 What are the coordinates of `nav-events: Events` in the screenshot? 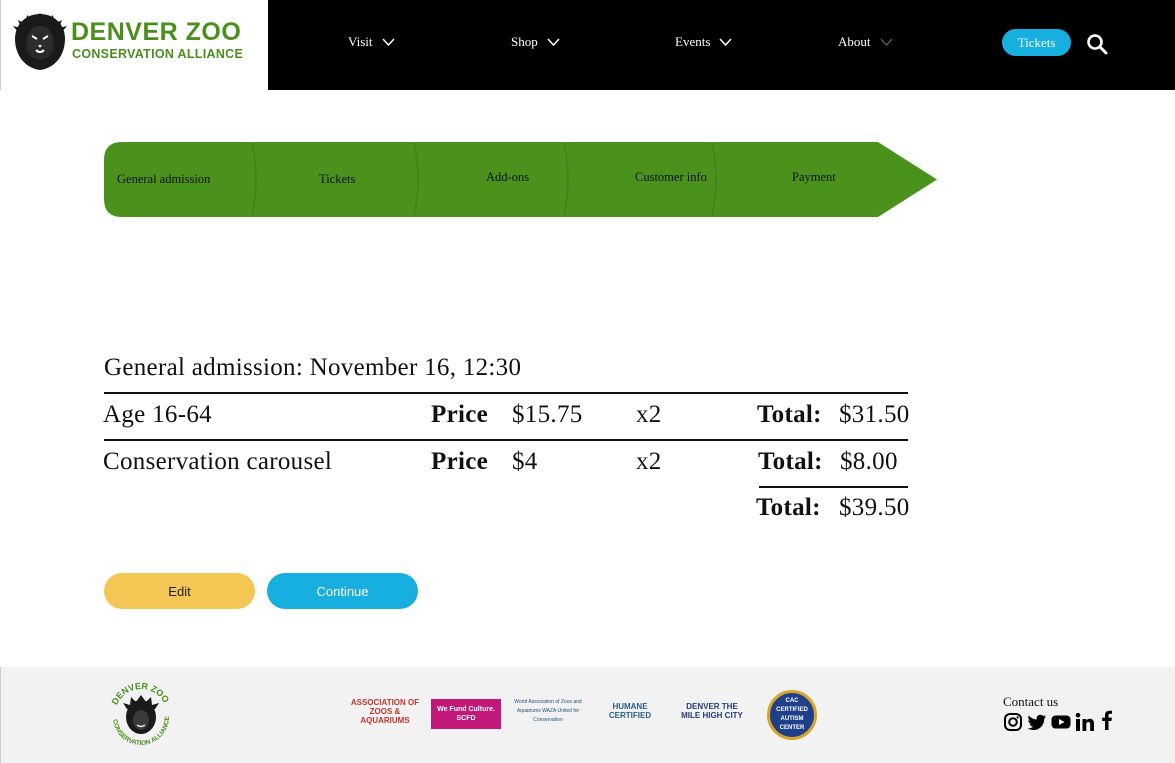 It's located at (703, 42).